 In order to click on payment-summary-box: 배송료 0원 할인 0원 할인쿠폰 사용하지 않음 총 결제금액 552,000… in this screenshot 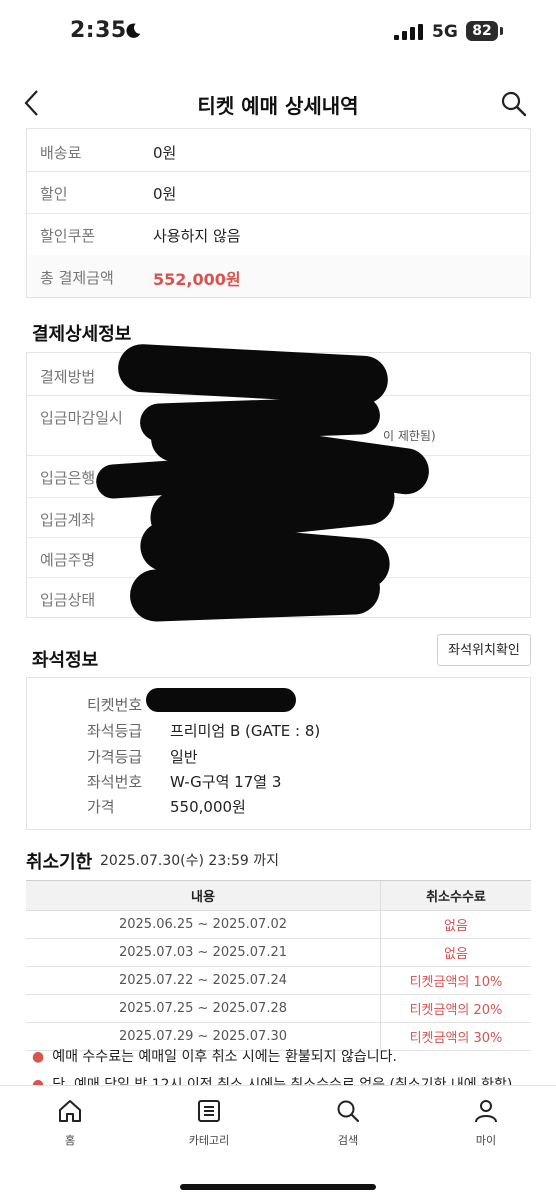, I will do `click(278, 213)`.